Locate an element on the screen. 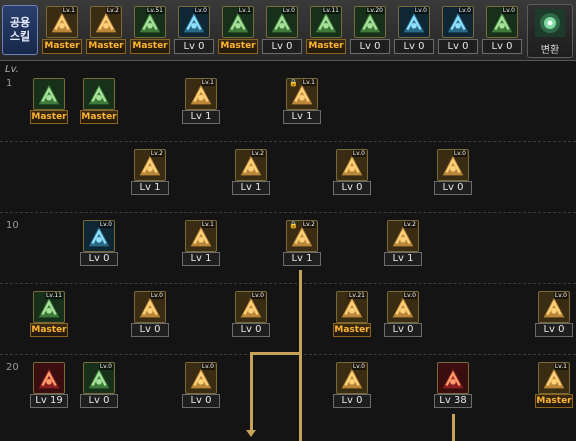 This screenshot has height=441, width=576. gold-burst-icon: Lv.0 is located at coordinates (251, 307).